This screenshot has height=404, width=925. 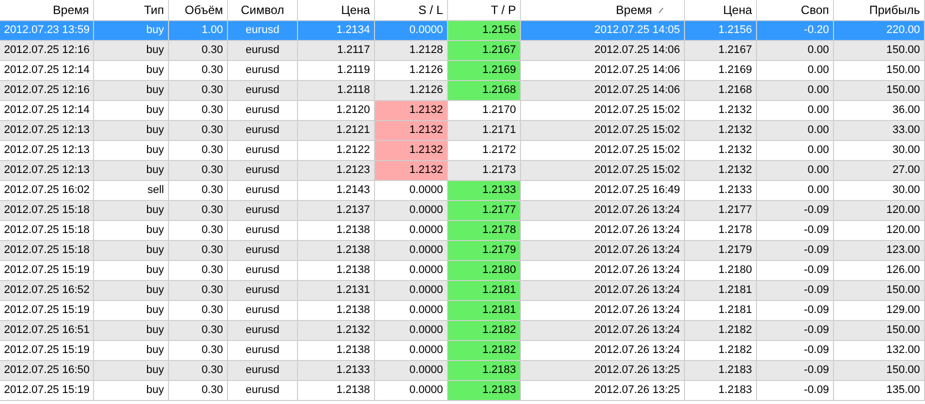 I want to click on table-cell: 2012.07.25 12:13, so click(x=47, y=171).